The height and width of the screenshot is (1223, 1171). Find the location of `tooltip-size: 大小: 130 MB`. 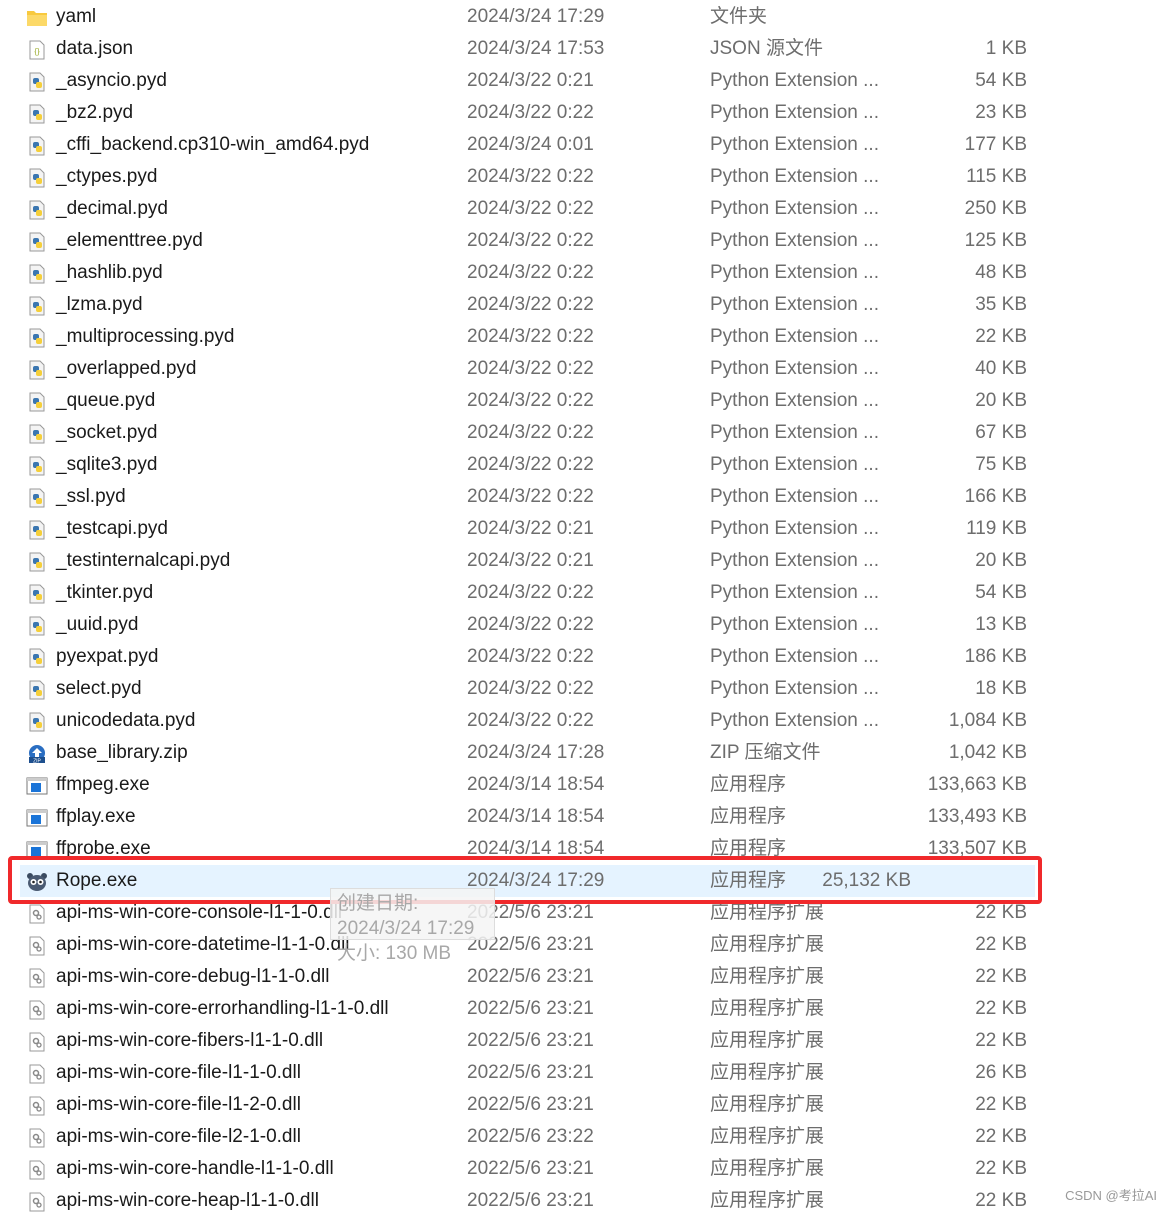

tooltip-size: 大小: 130 MB is located at coordinates (394, 953).